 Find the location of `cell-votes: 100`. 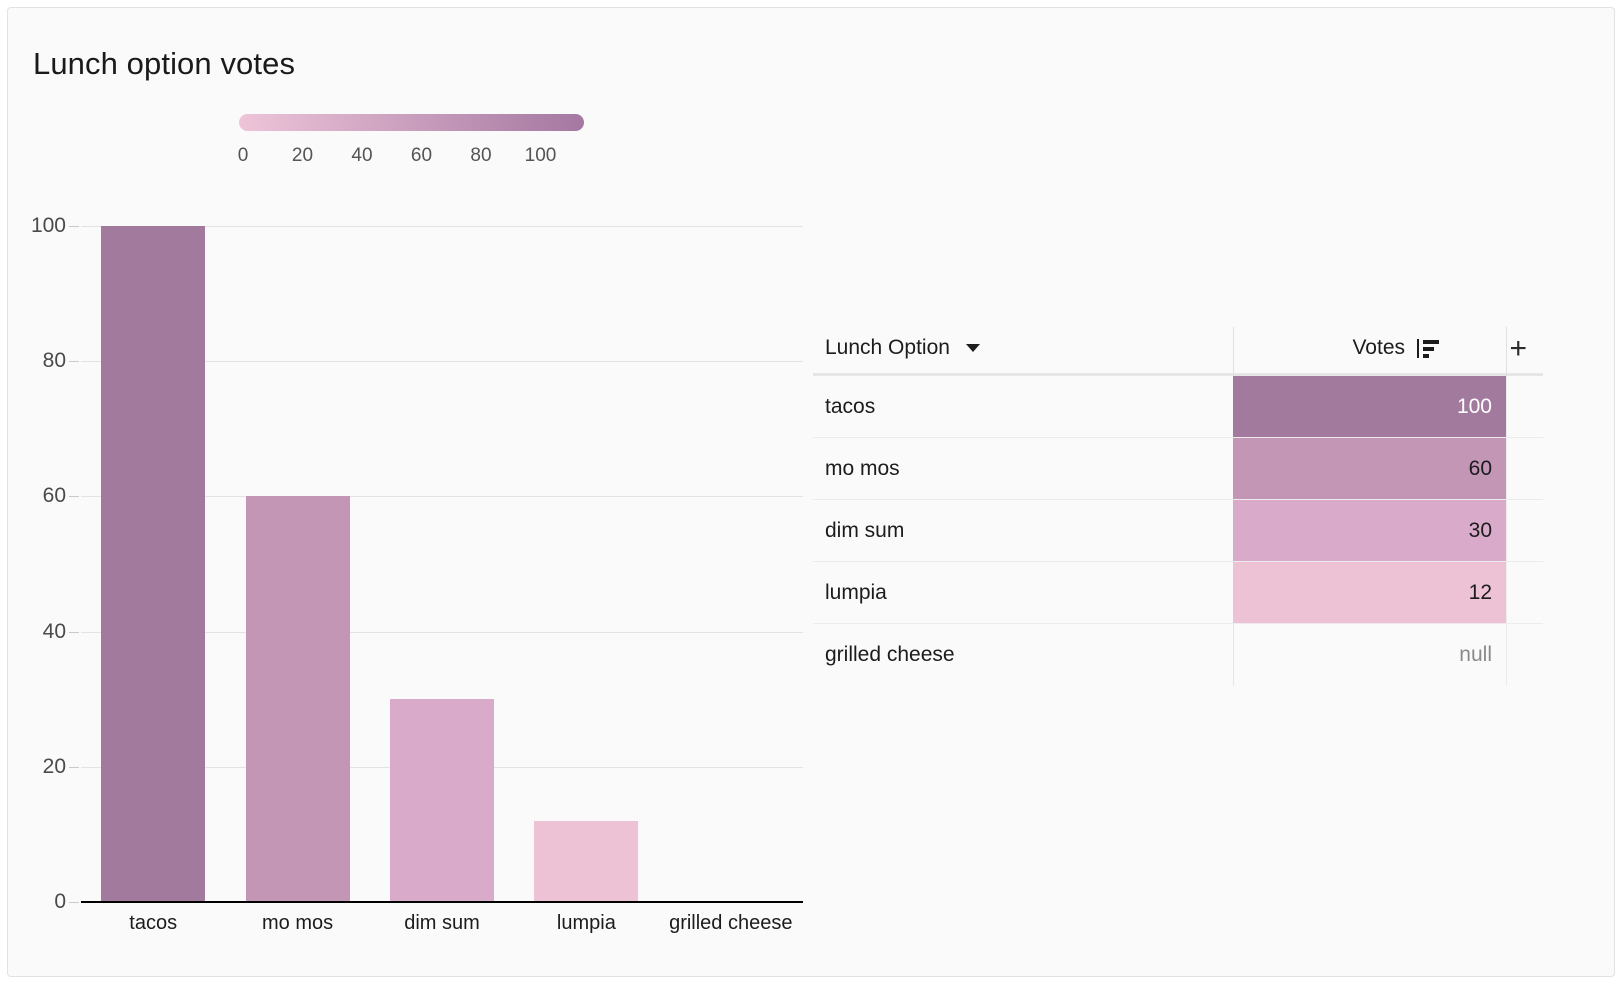

cell-votes: 100 is located at coordinates (1388, 406).